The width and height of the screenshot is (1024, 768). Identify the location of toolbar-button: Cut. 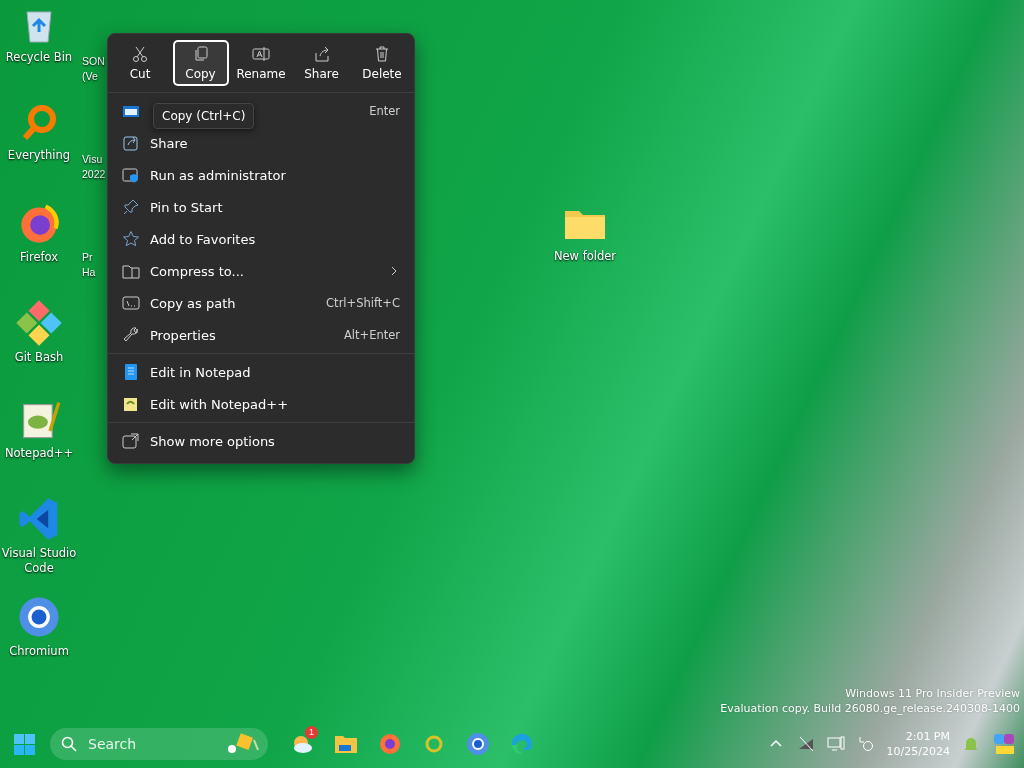
(140, 63).